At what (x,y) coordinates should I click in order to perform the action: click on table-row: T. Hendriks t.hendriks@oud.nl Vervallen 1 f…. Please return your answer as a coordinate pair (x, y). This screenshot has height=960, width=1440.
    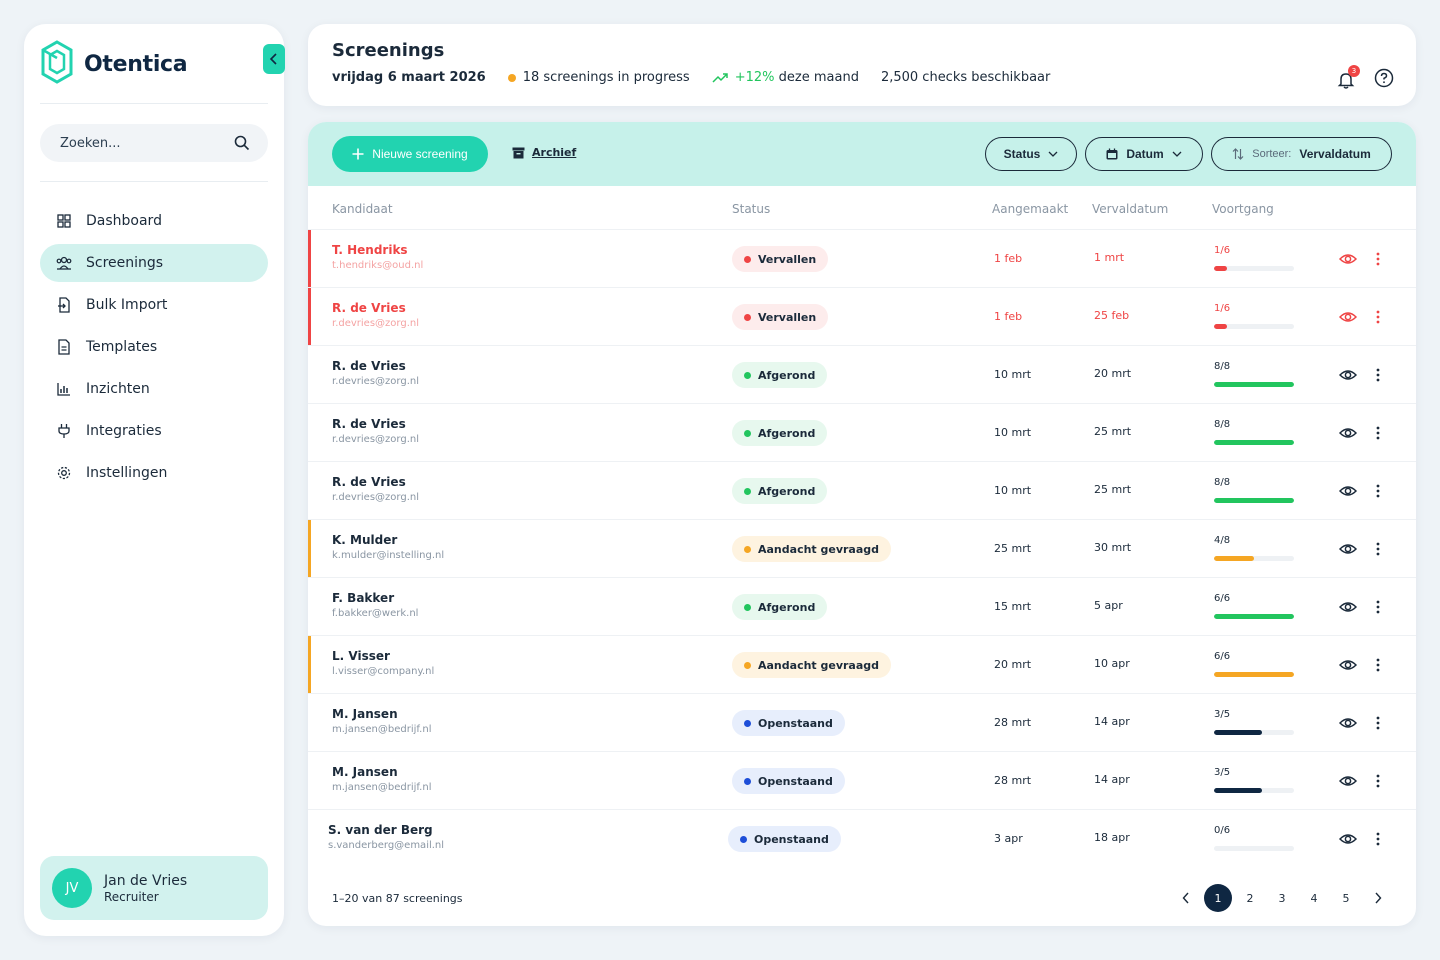
    Looking at the image, I should click on (862, 258).